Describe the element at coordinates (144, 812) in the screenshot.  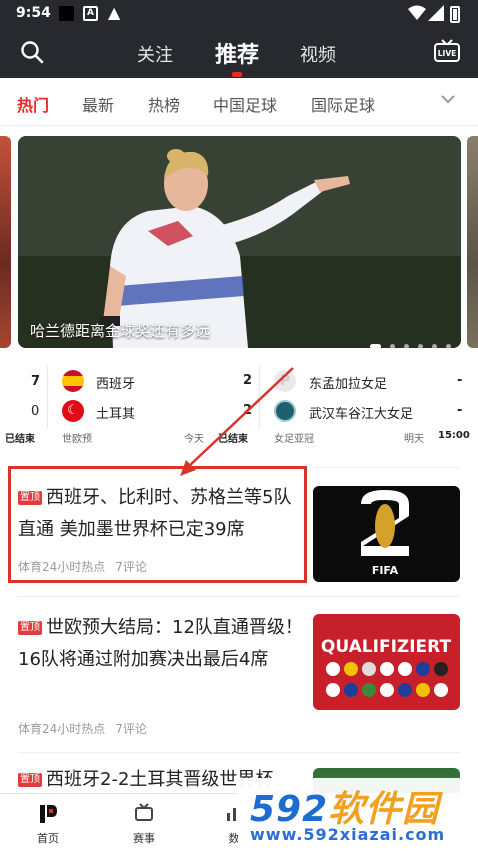
I see `tv-icon` at that location.